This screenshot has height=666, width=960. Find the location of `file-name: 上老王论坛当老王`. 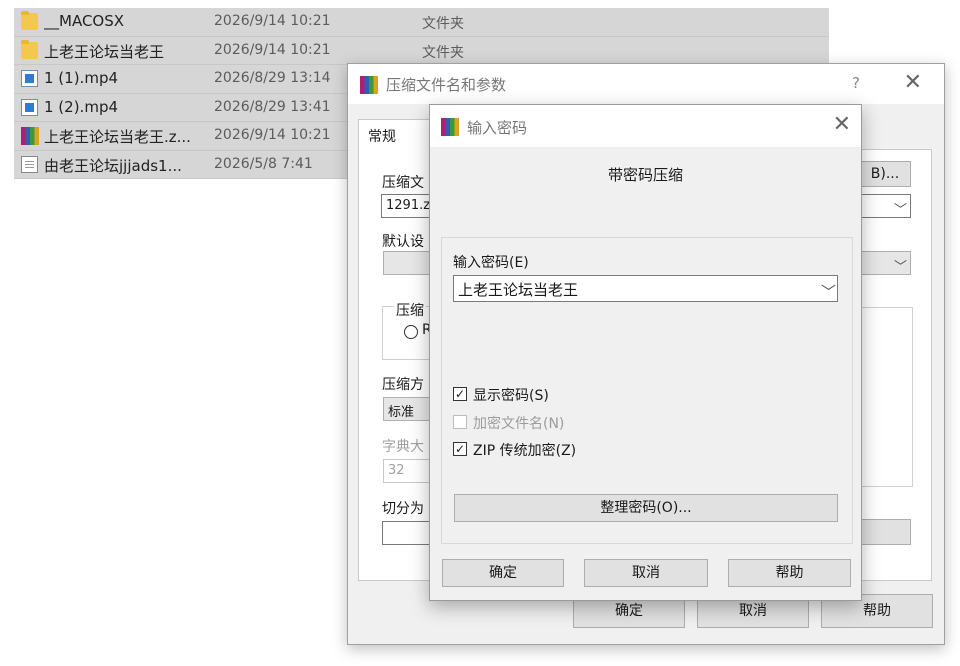

file-name: 上老王论坛当老王 is located at coordinates (104, 51).